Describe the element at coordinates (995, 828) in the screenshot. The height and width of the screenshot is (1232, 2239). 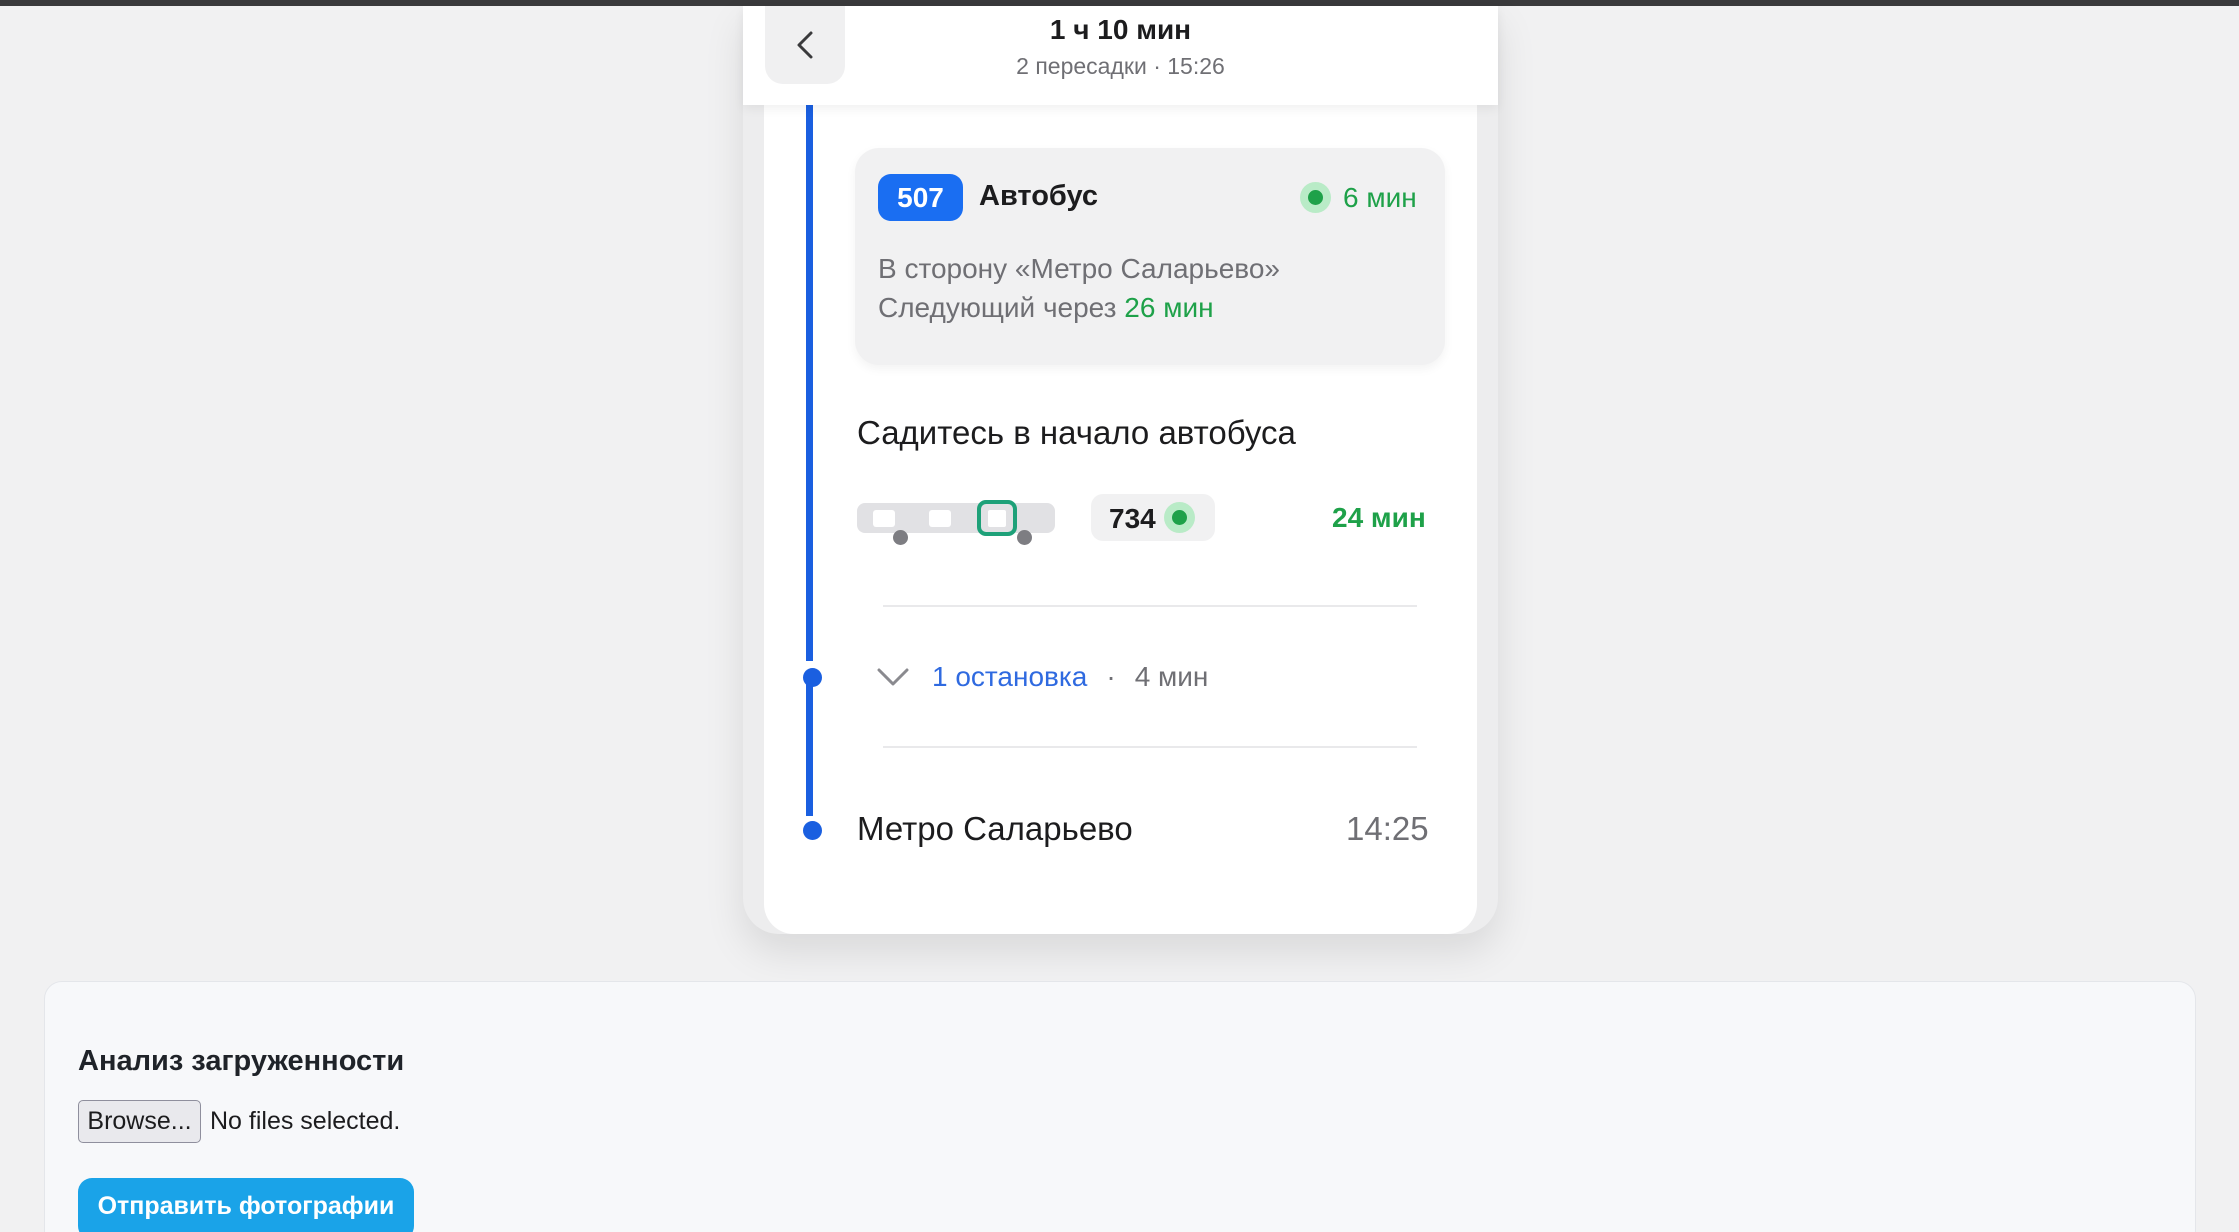
I see `destination-stop-name: Метро Саларьево` at that location.